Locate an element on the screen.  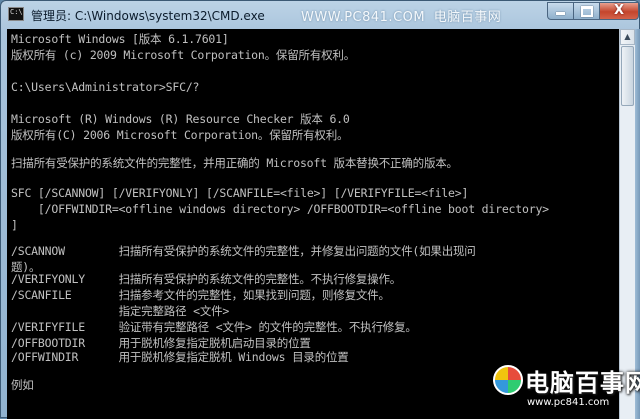
watermark-badge-url: www.pc841.com is located at coordinates (568, 402).